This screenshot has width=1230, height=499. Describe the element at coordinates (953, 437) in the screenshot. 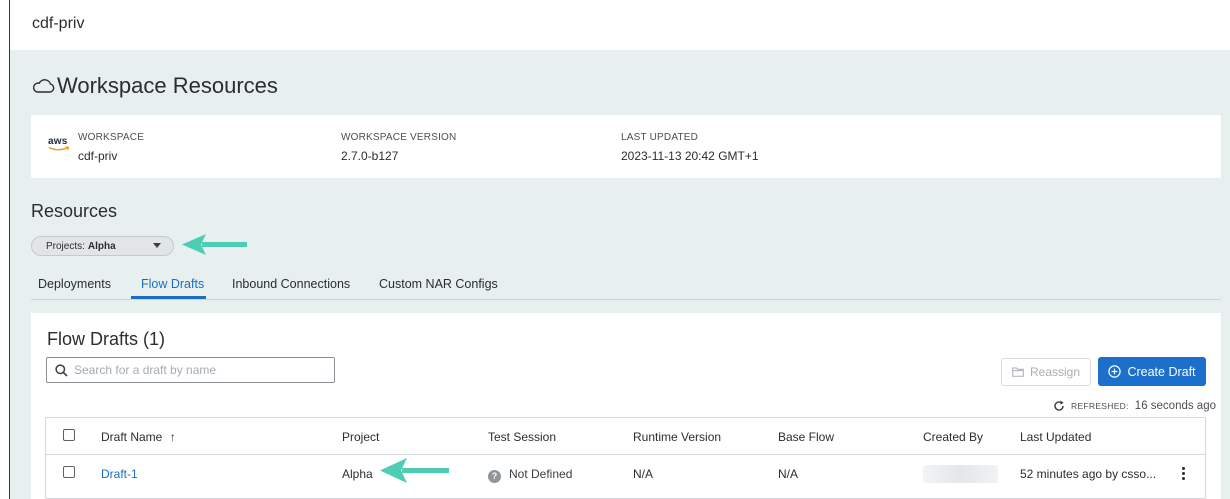

I see `column-header-created-by: Created By` at that location.